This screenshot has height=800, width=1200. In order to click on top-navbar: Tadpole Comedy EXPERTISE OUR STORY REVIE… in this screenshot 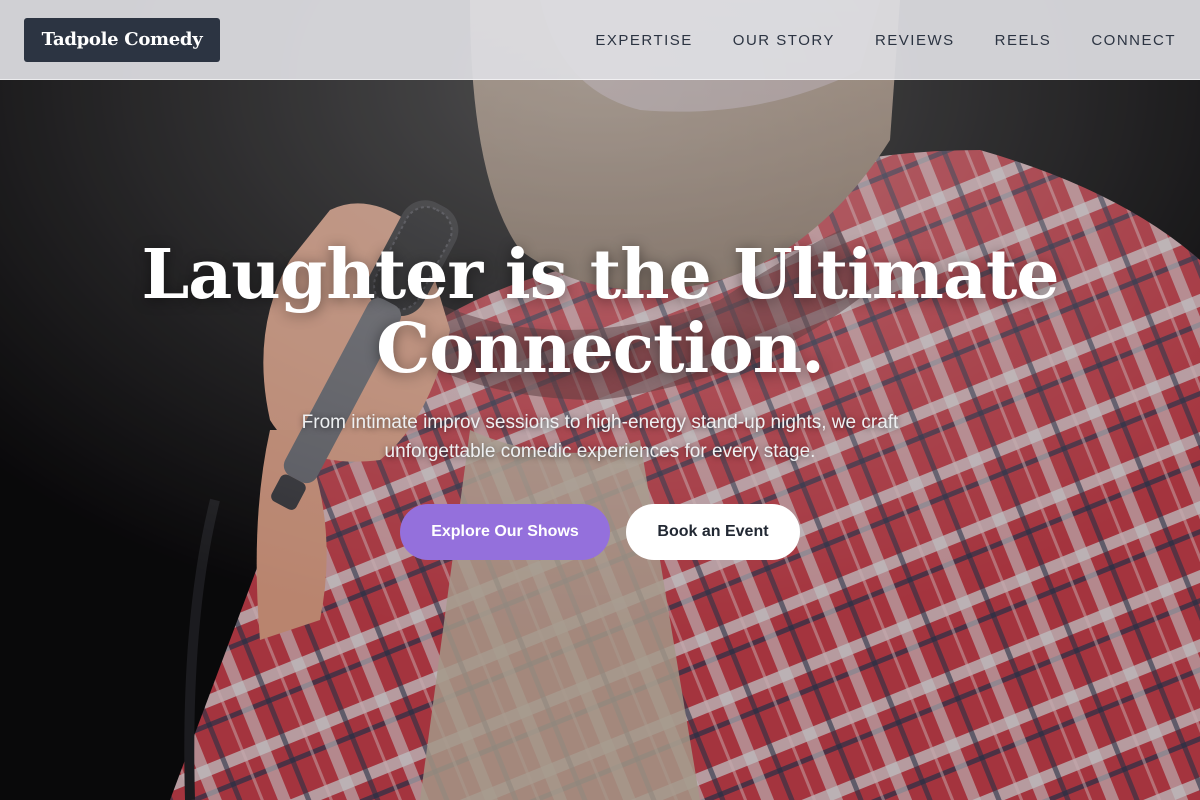, I will do `click(600, 40)`.